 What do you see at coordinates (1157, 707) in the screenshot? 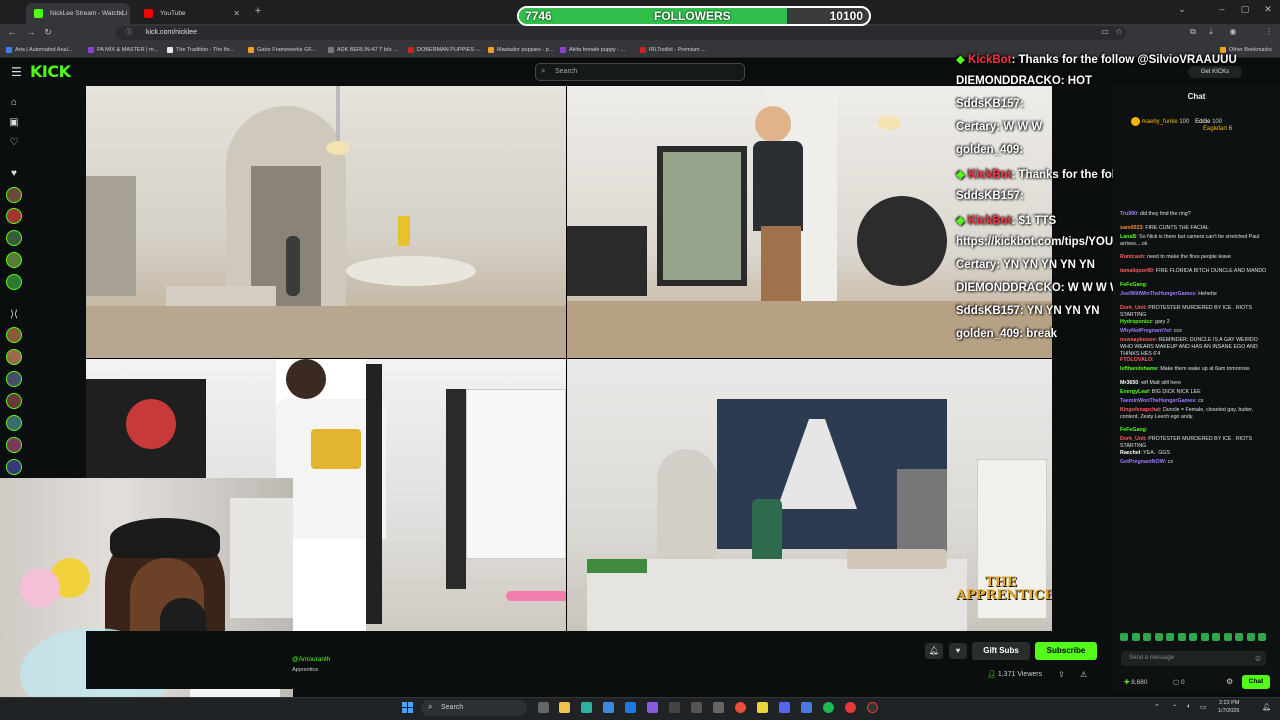
I see `tray-chevron-icon: ⌃` at bounding box center [1157, 707].